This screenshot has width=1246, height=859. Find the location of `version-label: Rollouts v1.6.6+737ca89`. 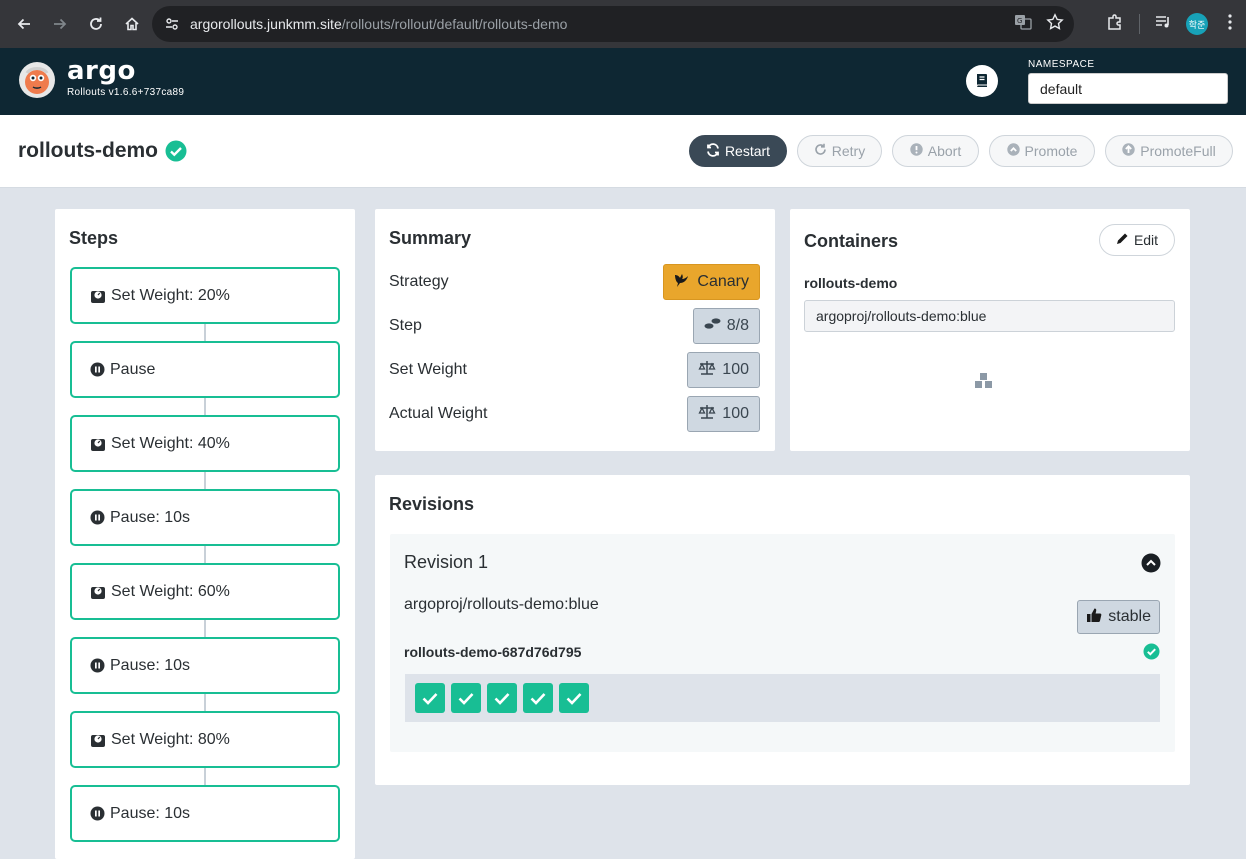

version-label: Rollouts v1.6.6+737ca89 is located at coordinates (126, 92).